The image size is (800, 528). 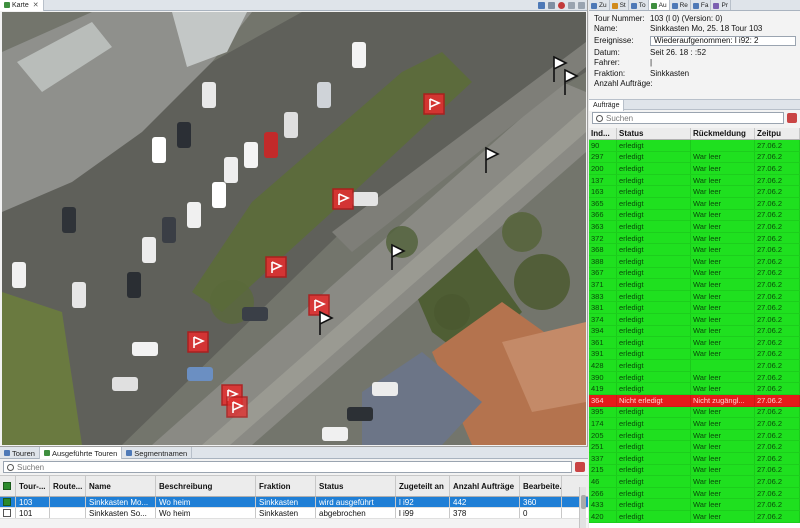 I want to click on minimize-icon, so click(x=571, y=5).